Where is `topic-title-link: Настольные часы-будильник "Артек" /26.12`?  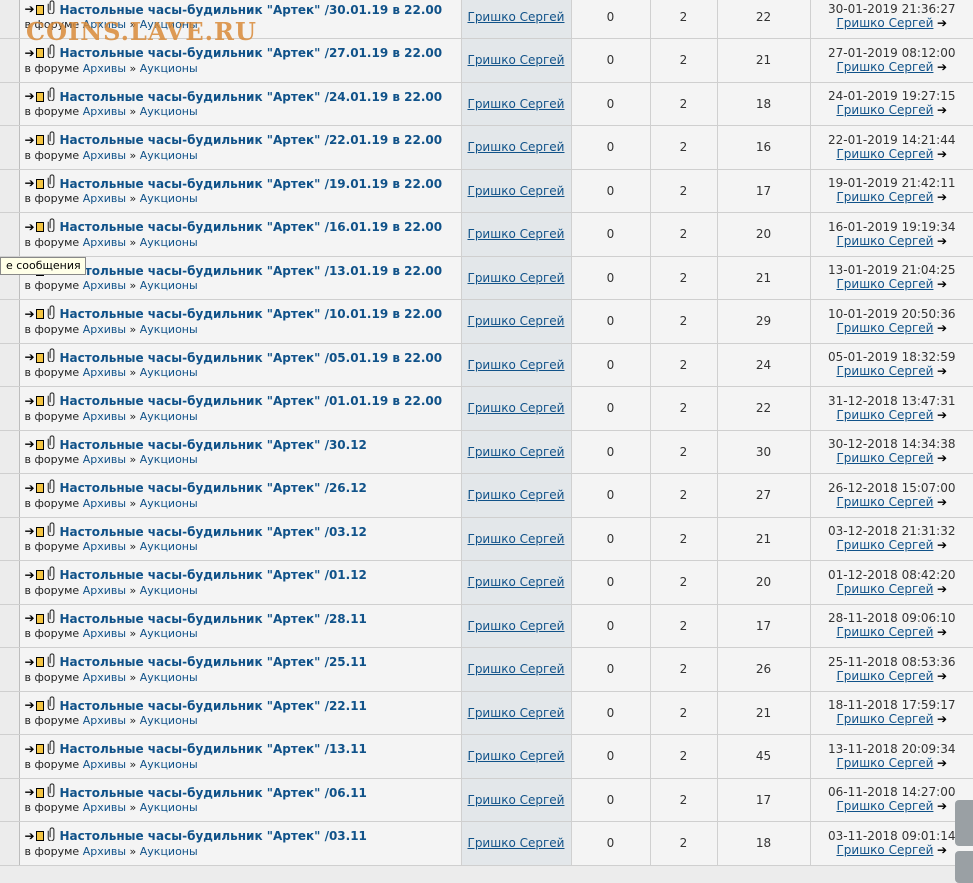 topic-title-link: Настольные часы-будильник "Артек" /26.12 is located at coordinates (213, 488).